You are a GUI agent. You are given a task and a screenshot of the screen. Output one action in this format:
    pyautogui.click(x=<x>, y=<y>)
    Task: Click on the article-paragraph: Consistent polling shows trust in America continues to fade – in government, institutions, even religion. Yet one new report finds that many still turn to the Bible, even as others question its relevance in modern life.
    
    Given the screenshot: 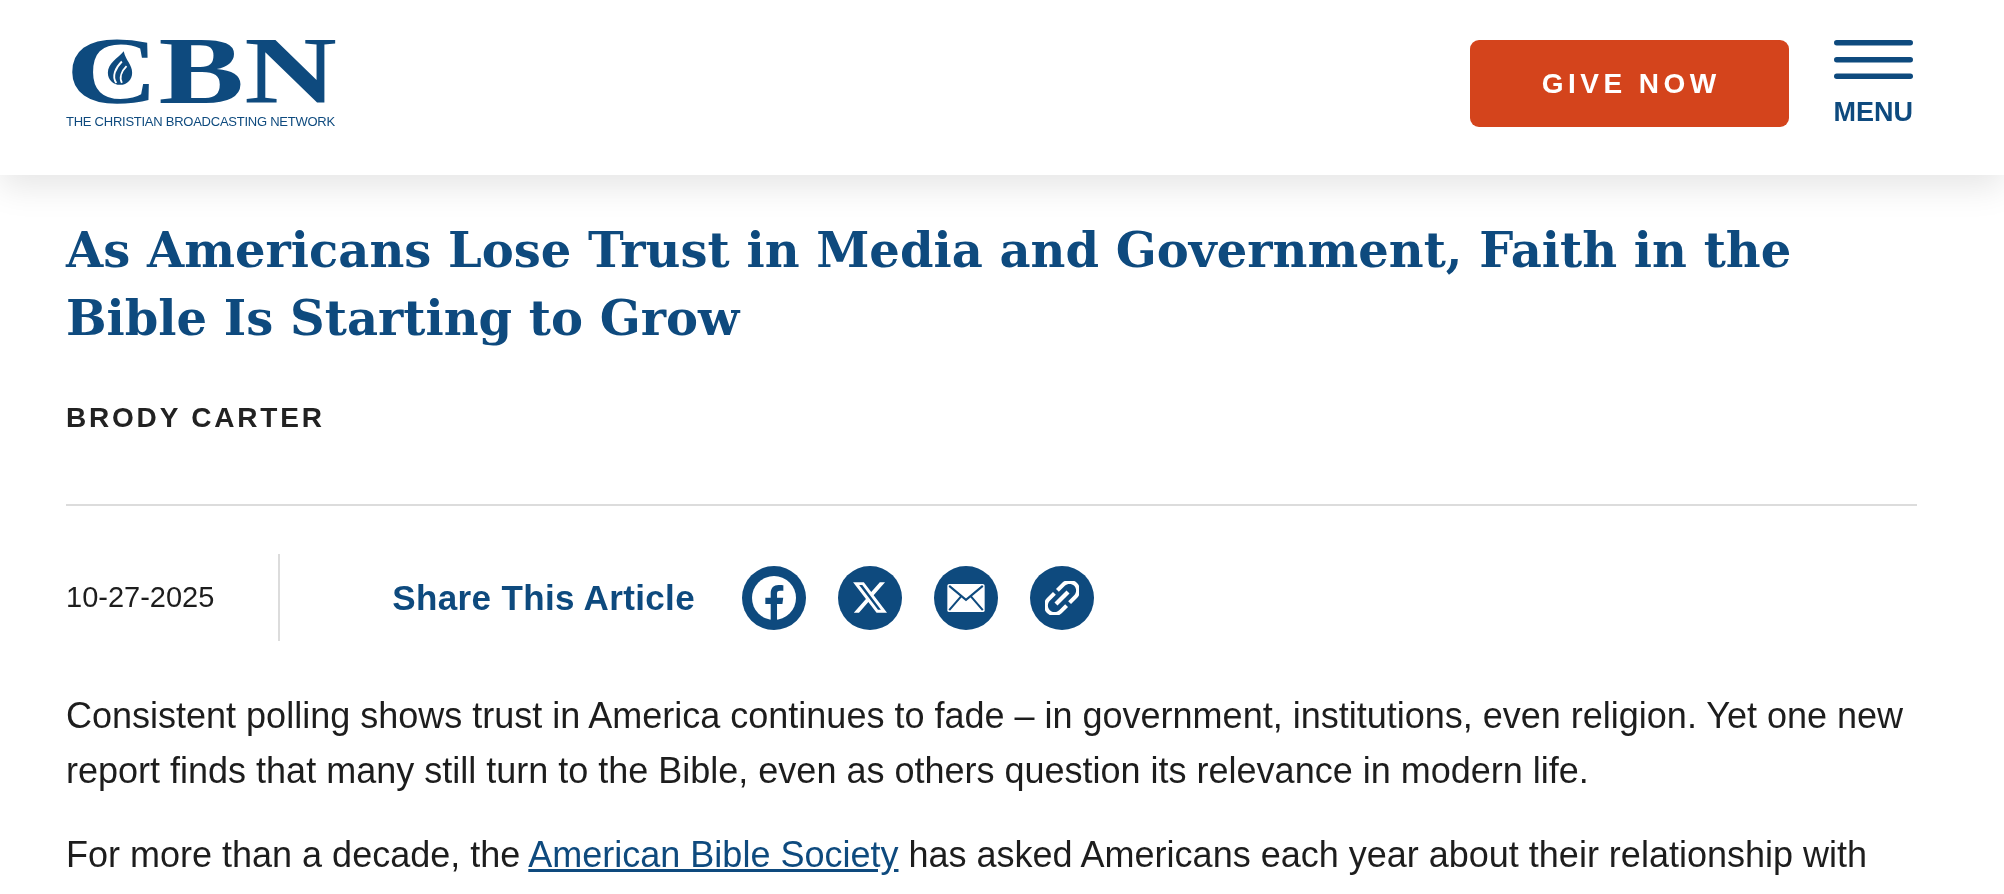 What is the action you would take?
    pyautogui.click(x=985, y=743)
    